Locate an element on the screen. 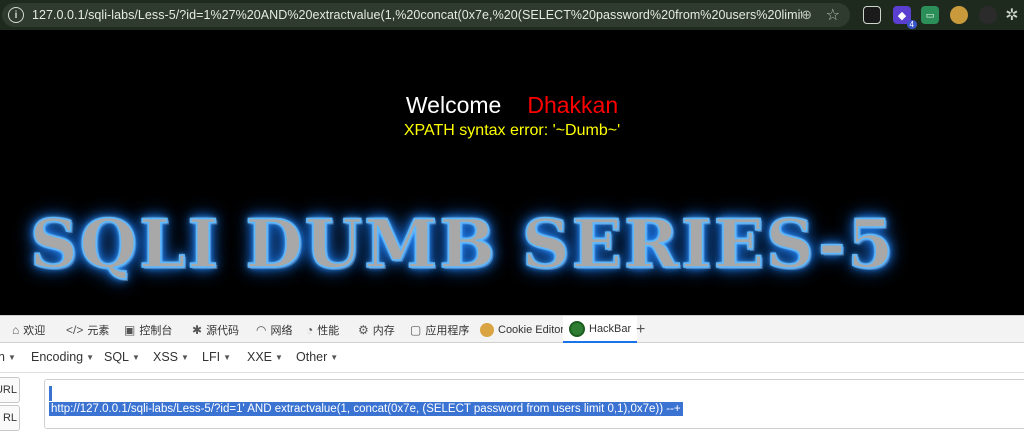  tab-sources: ✱ 源代码 is located at coordinates (215, 329).